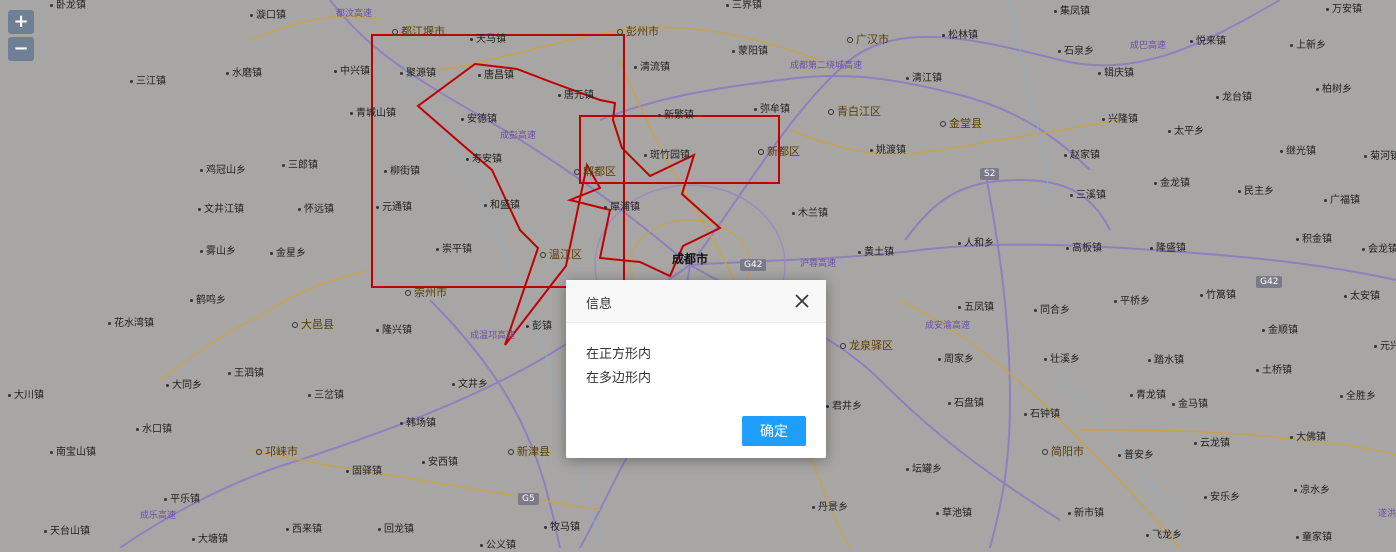  I want to click on ok-button: 确定, so click(774, 431).